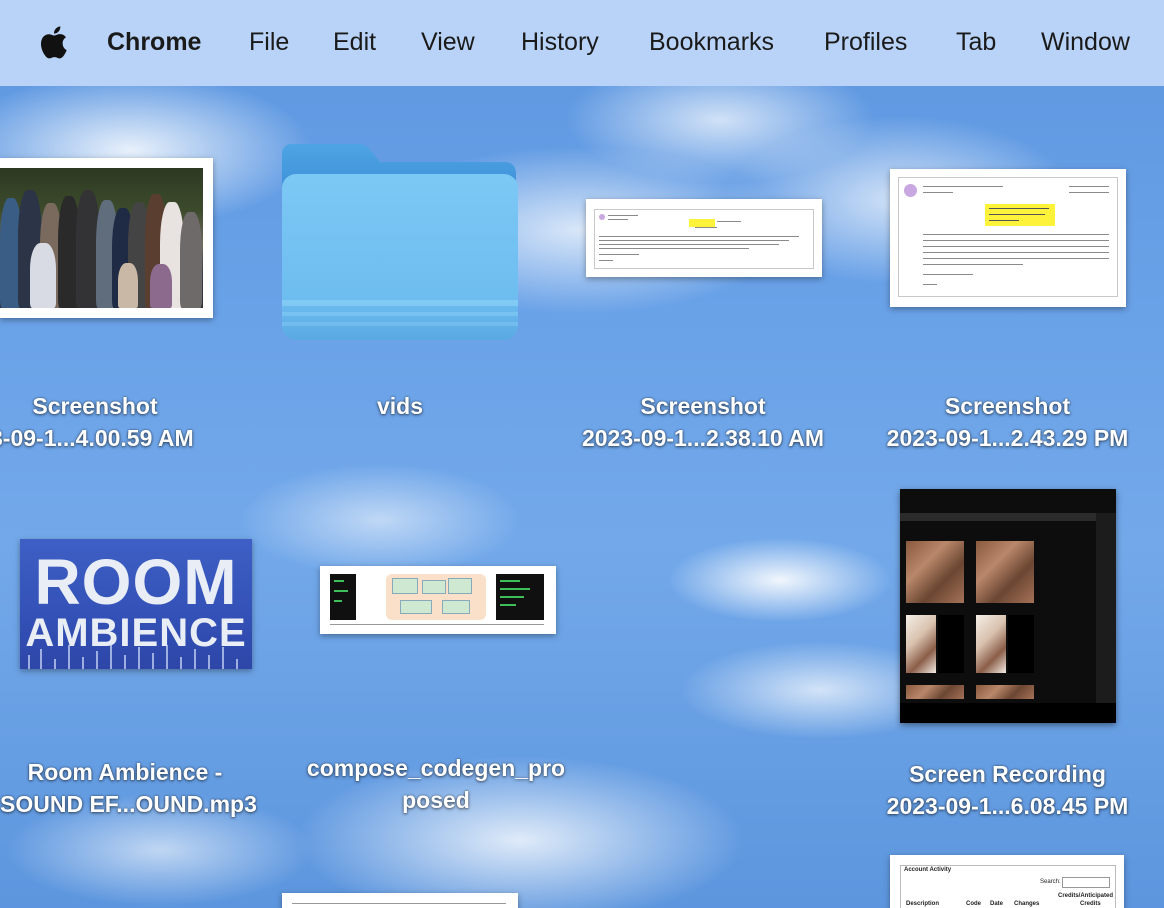 The image size is (1164, 908). Describe the element at coordinates (101, 238) in the screenshot. I see `group-photo` at that location.